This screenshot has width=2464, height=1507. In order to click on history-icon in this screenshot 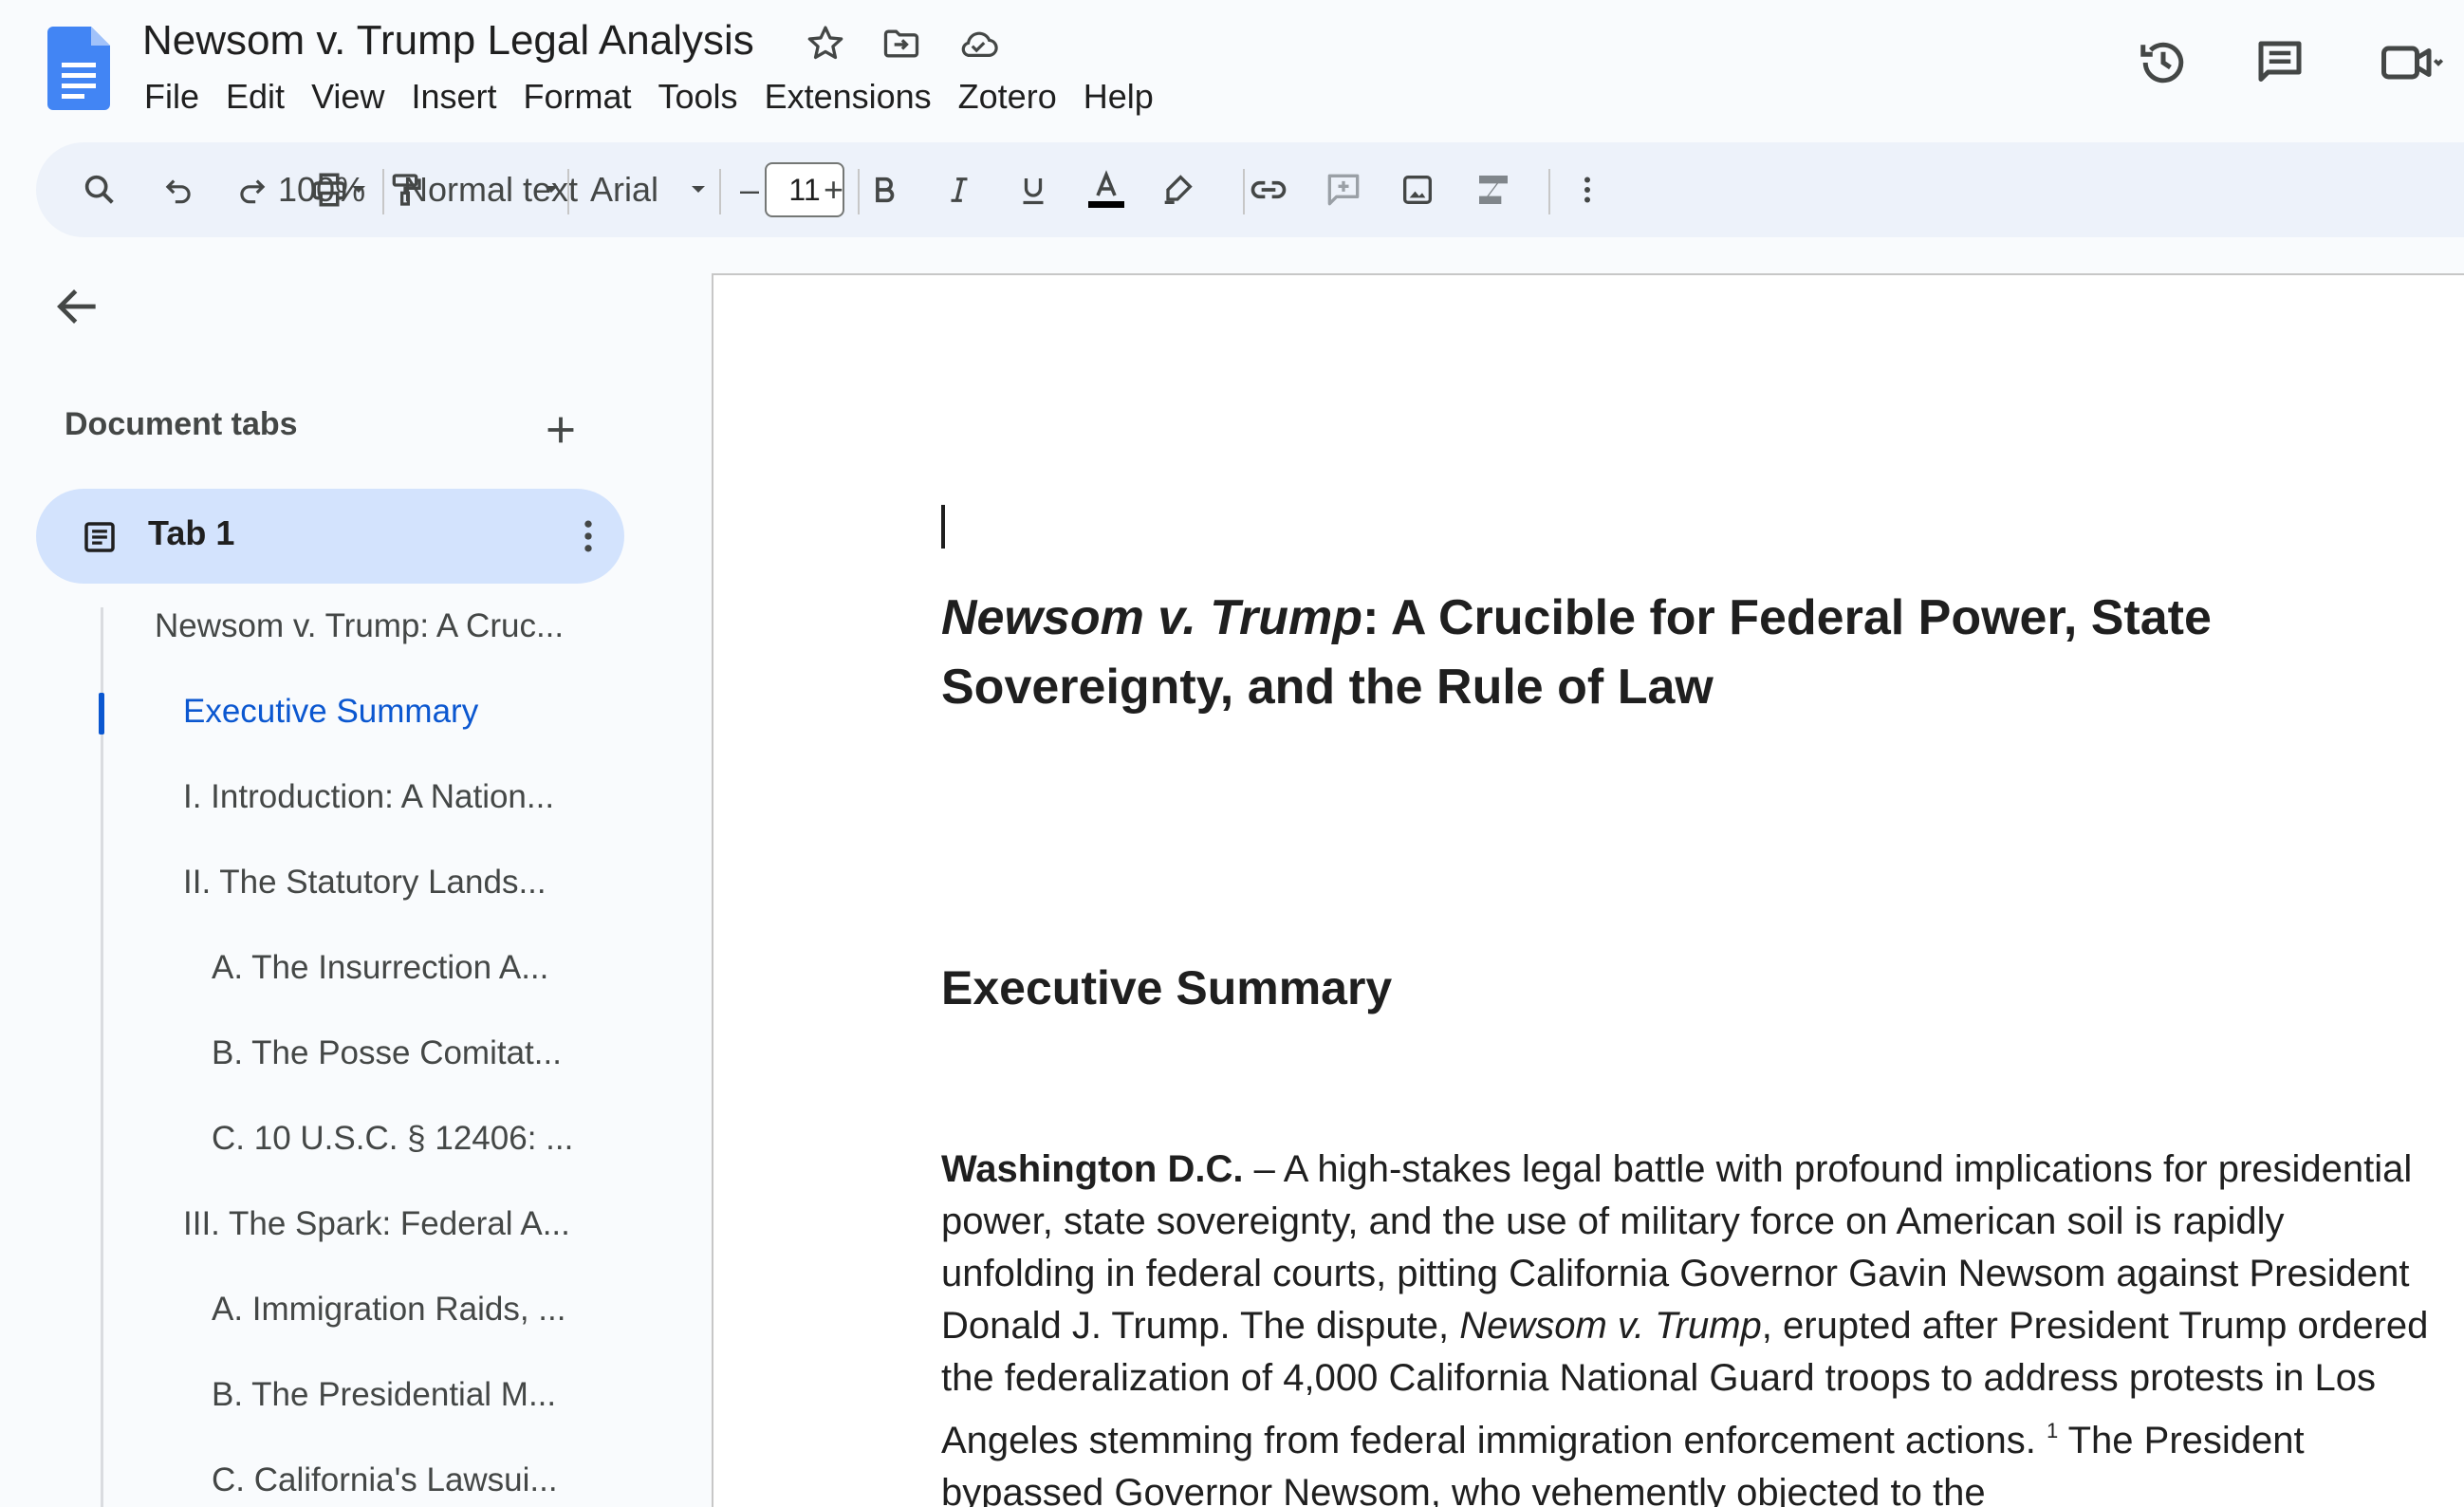, I will do `click(2163, 62)`.